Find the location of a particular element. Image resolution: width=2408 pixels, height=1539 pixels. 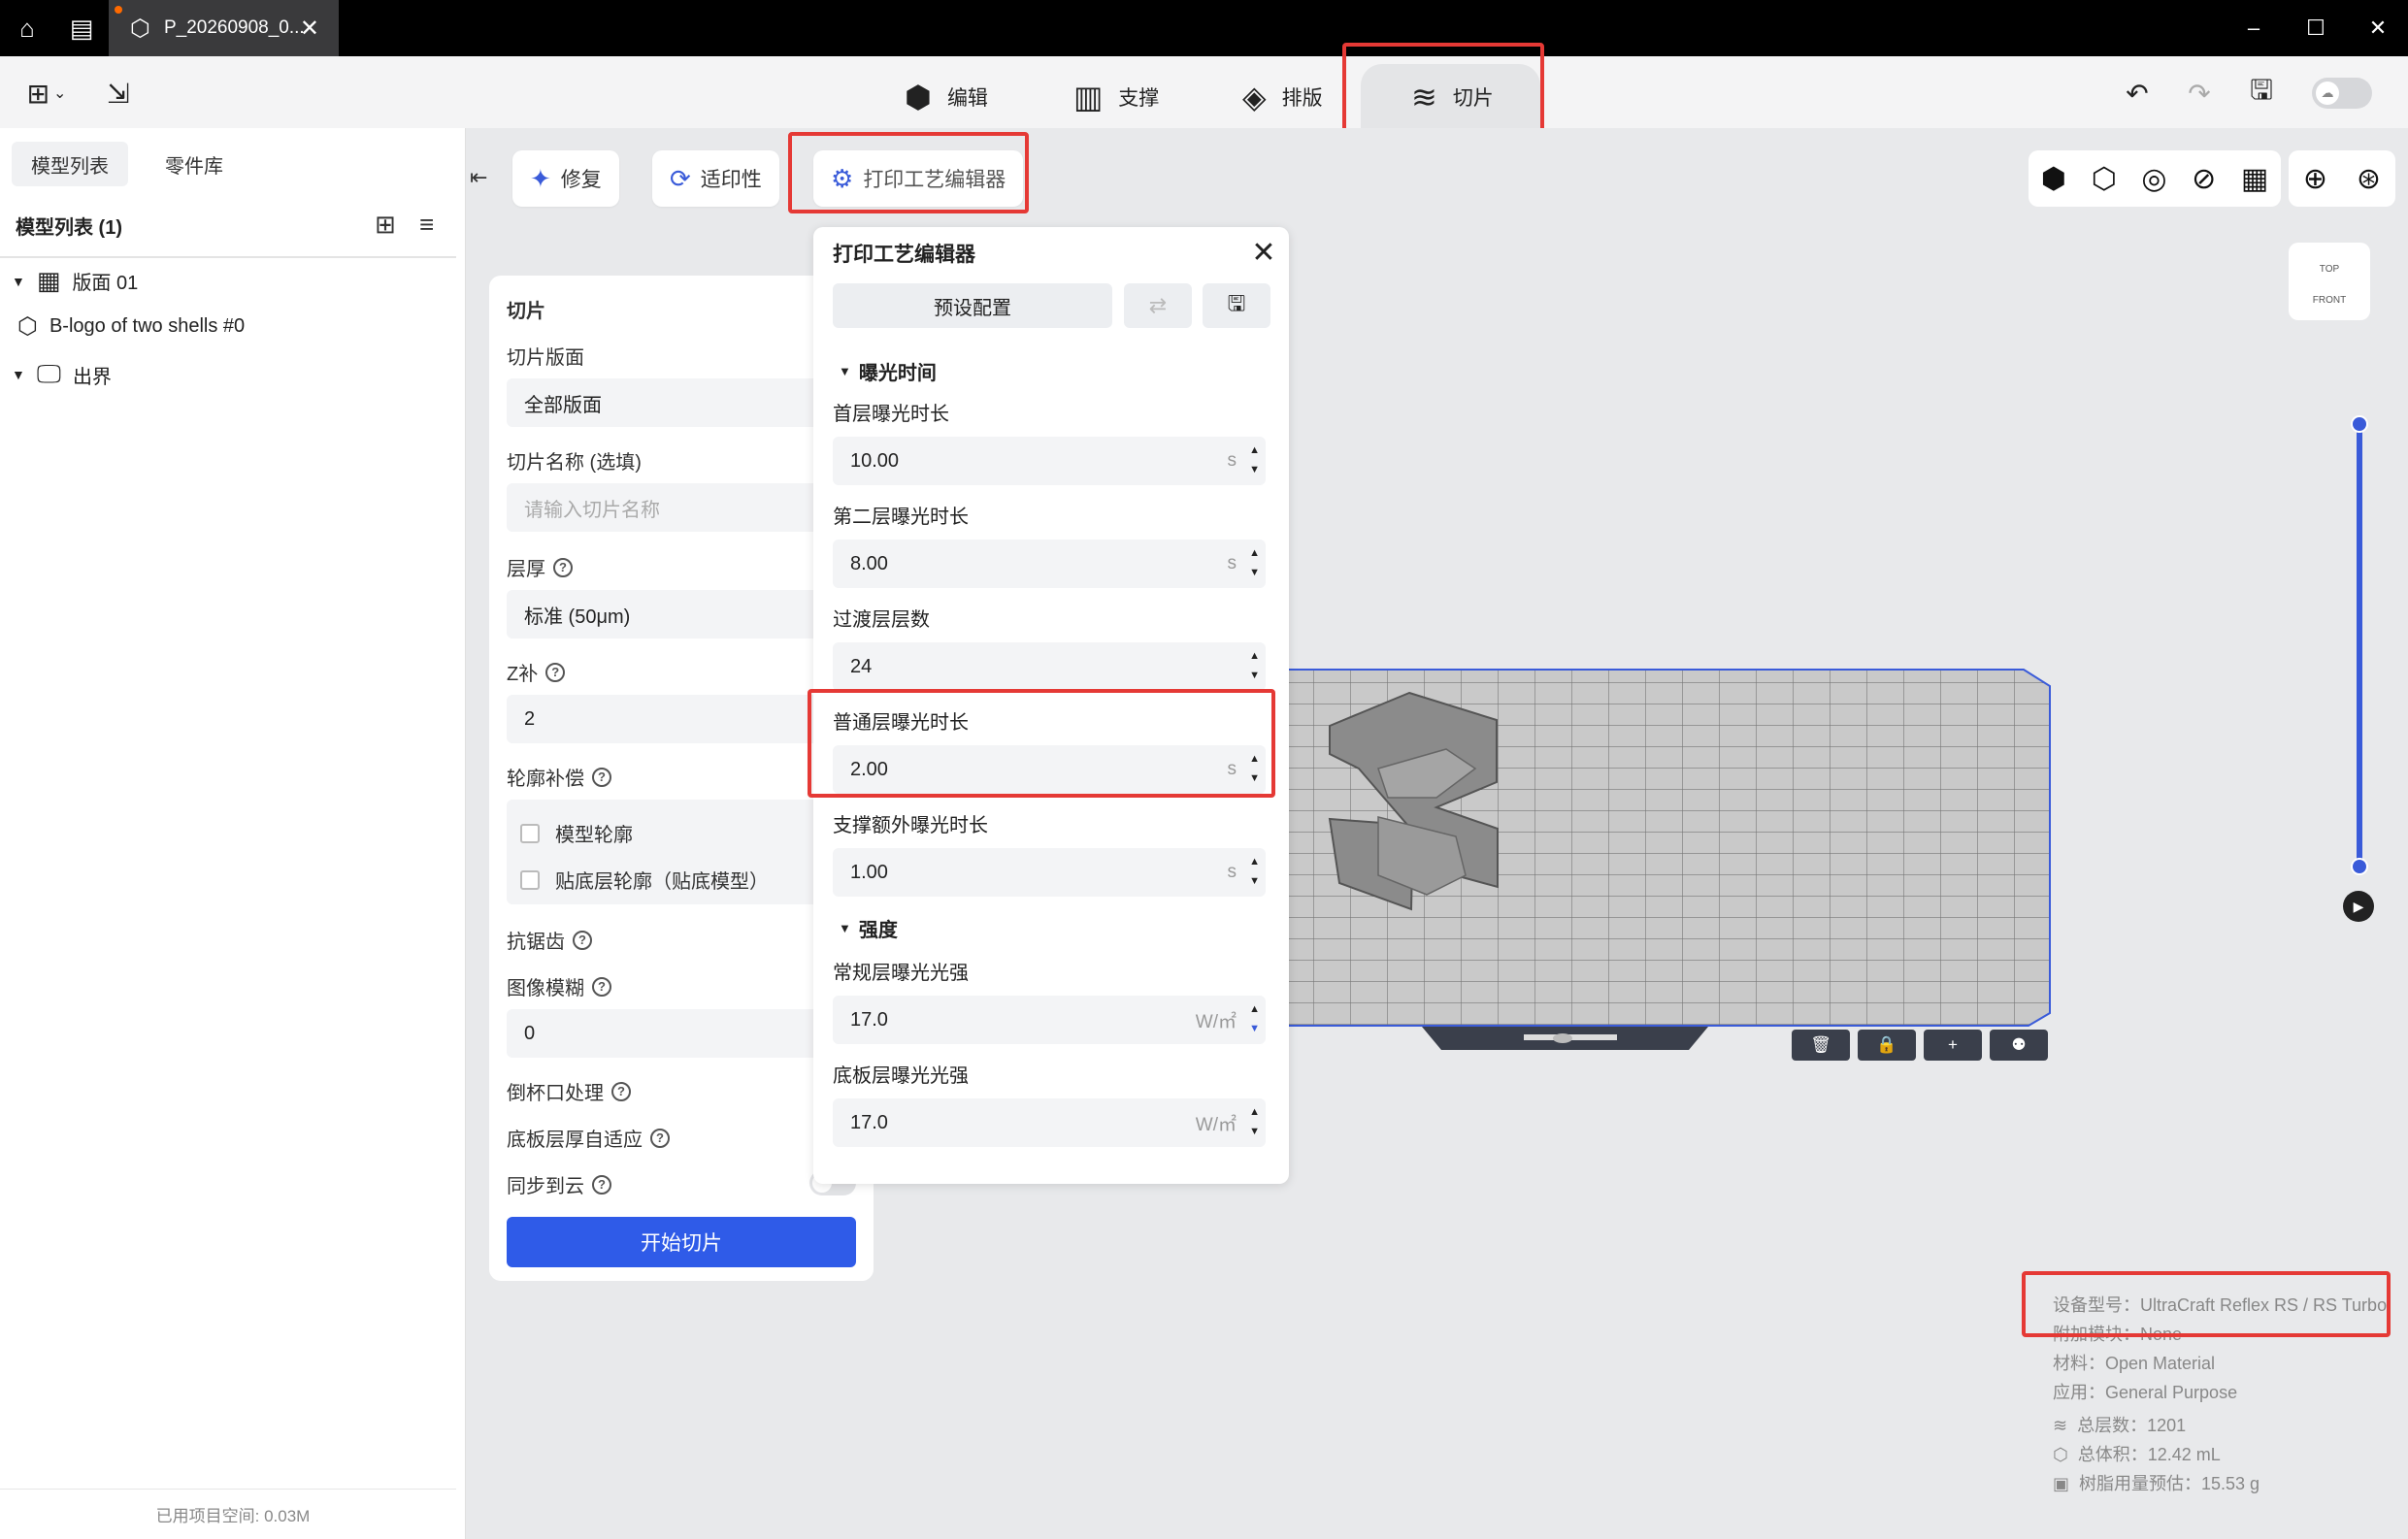

cube-icon: ⬡ is located at coordinates (140, 28).